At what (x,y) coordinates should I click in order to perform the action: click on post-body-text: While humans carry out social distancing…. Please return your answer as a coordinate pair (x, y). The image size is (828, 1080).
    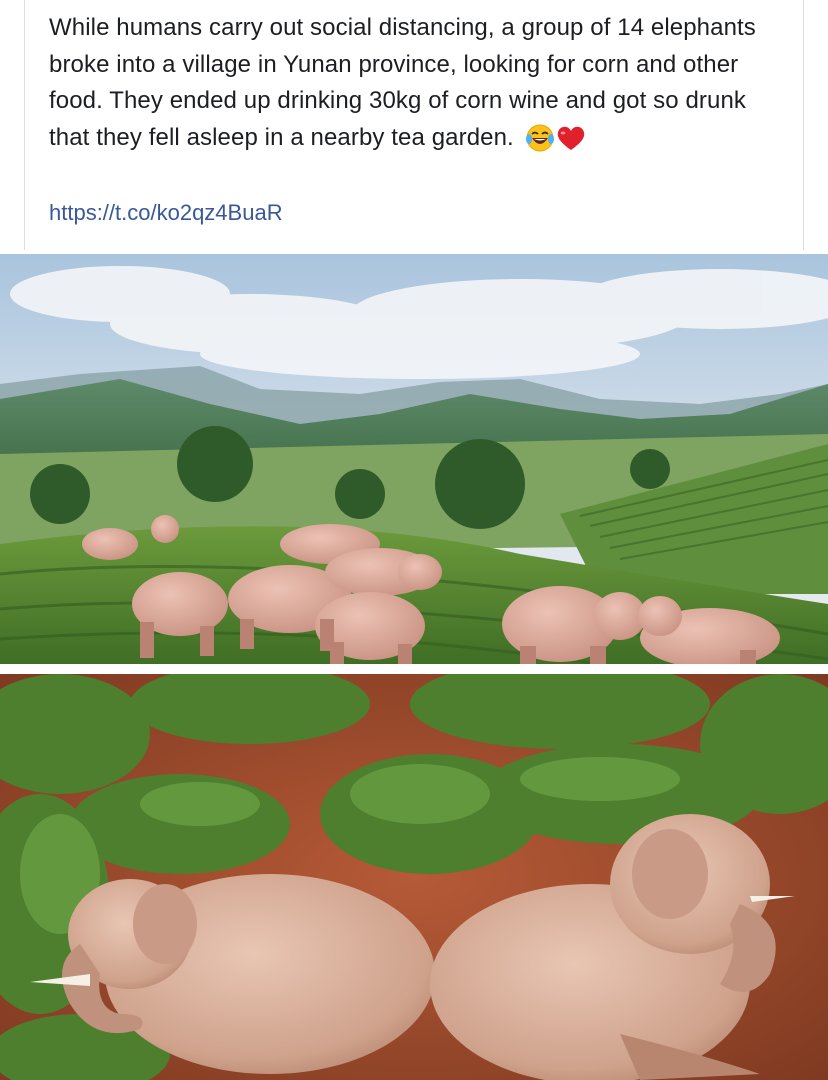
    Looking at the image, I should click on (402, 82).